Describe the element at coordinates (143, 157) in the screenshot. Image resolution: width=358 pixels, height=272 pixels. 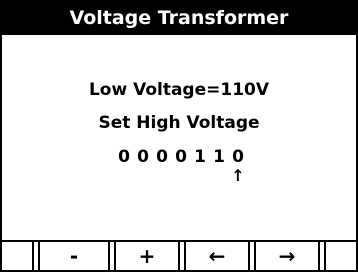
I see `digit-2: 0` at that location.